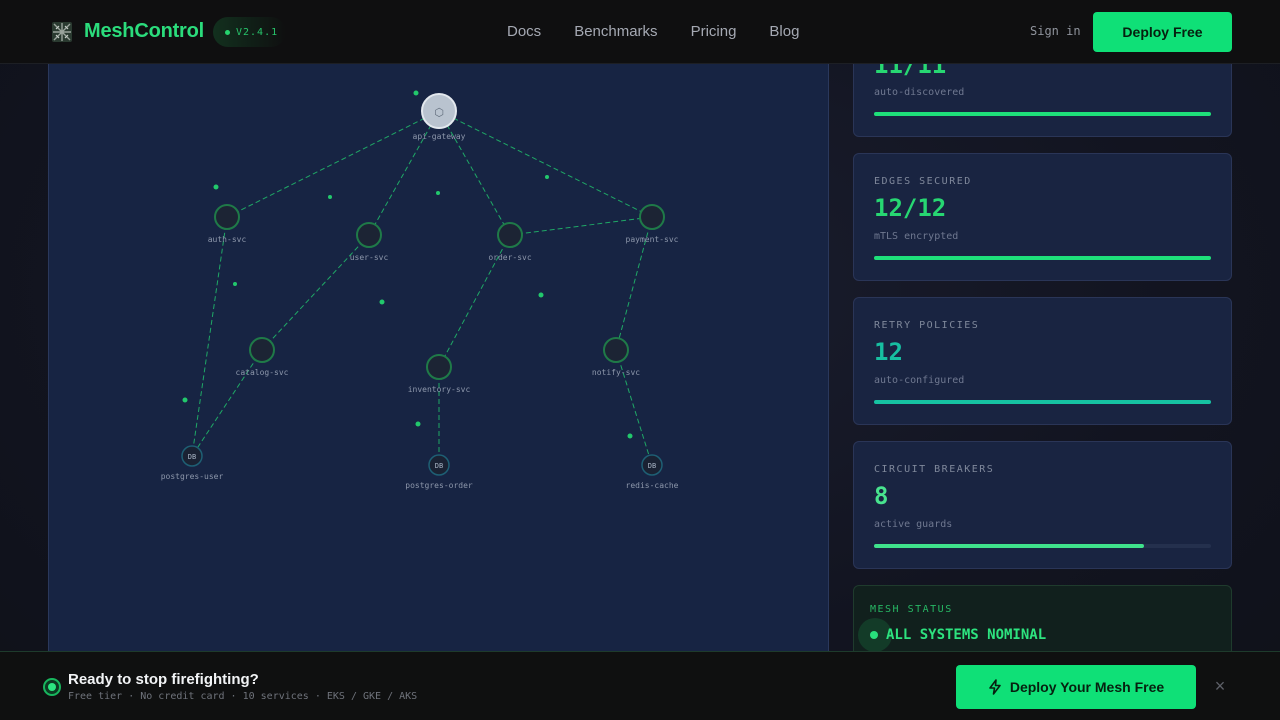 This screenshot has width=1280, height=720. I want to click on node-label: notify-svc, so click(616, 372).